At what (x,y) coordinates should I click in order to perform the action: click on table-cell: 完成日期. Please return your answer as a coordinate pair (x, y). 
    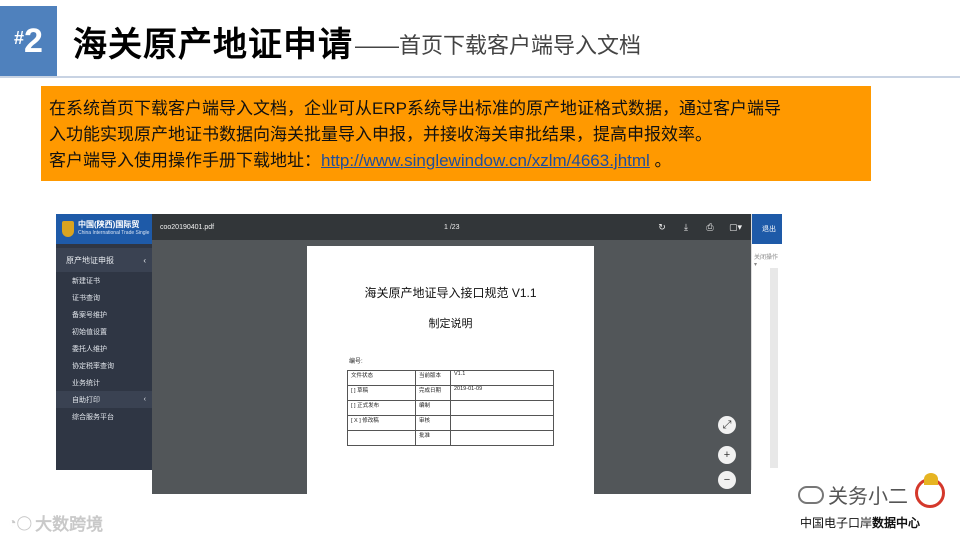
    Looking at the image, I should click on (433, 393).